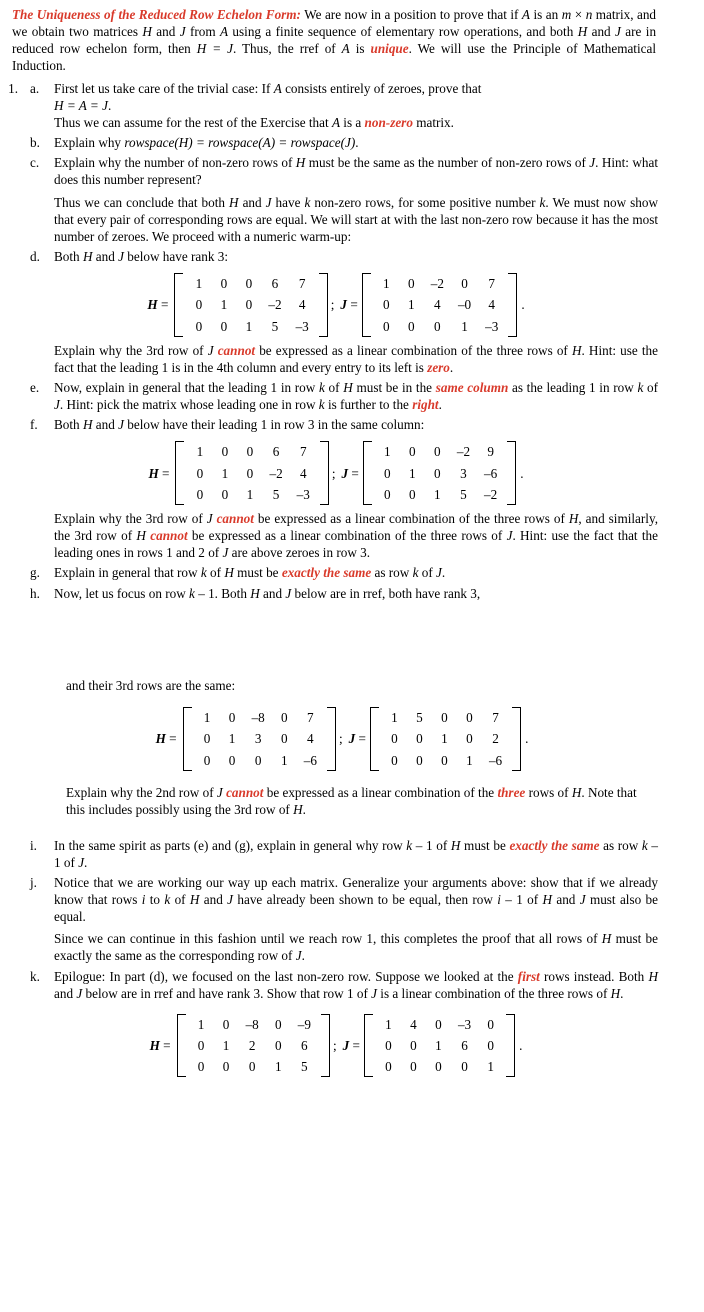  Describe the element at coordinates (464, 305) in the screenshot. I see `matrix-cell: –0` at that location.